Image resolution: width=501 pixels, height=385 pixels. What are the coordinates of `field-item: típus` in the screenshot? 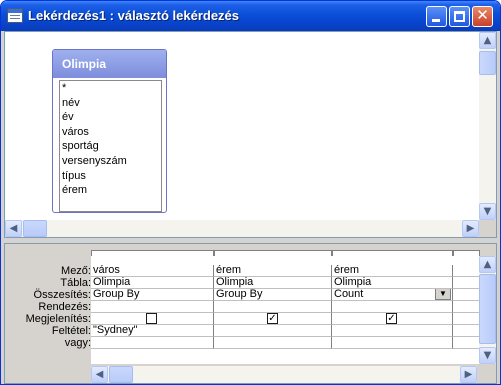 It's located at (110, 176).